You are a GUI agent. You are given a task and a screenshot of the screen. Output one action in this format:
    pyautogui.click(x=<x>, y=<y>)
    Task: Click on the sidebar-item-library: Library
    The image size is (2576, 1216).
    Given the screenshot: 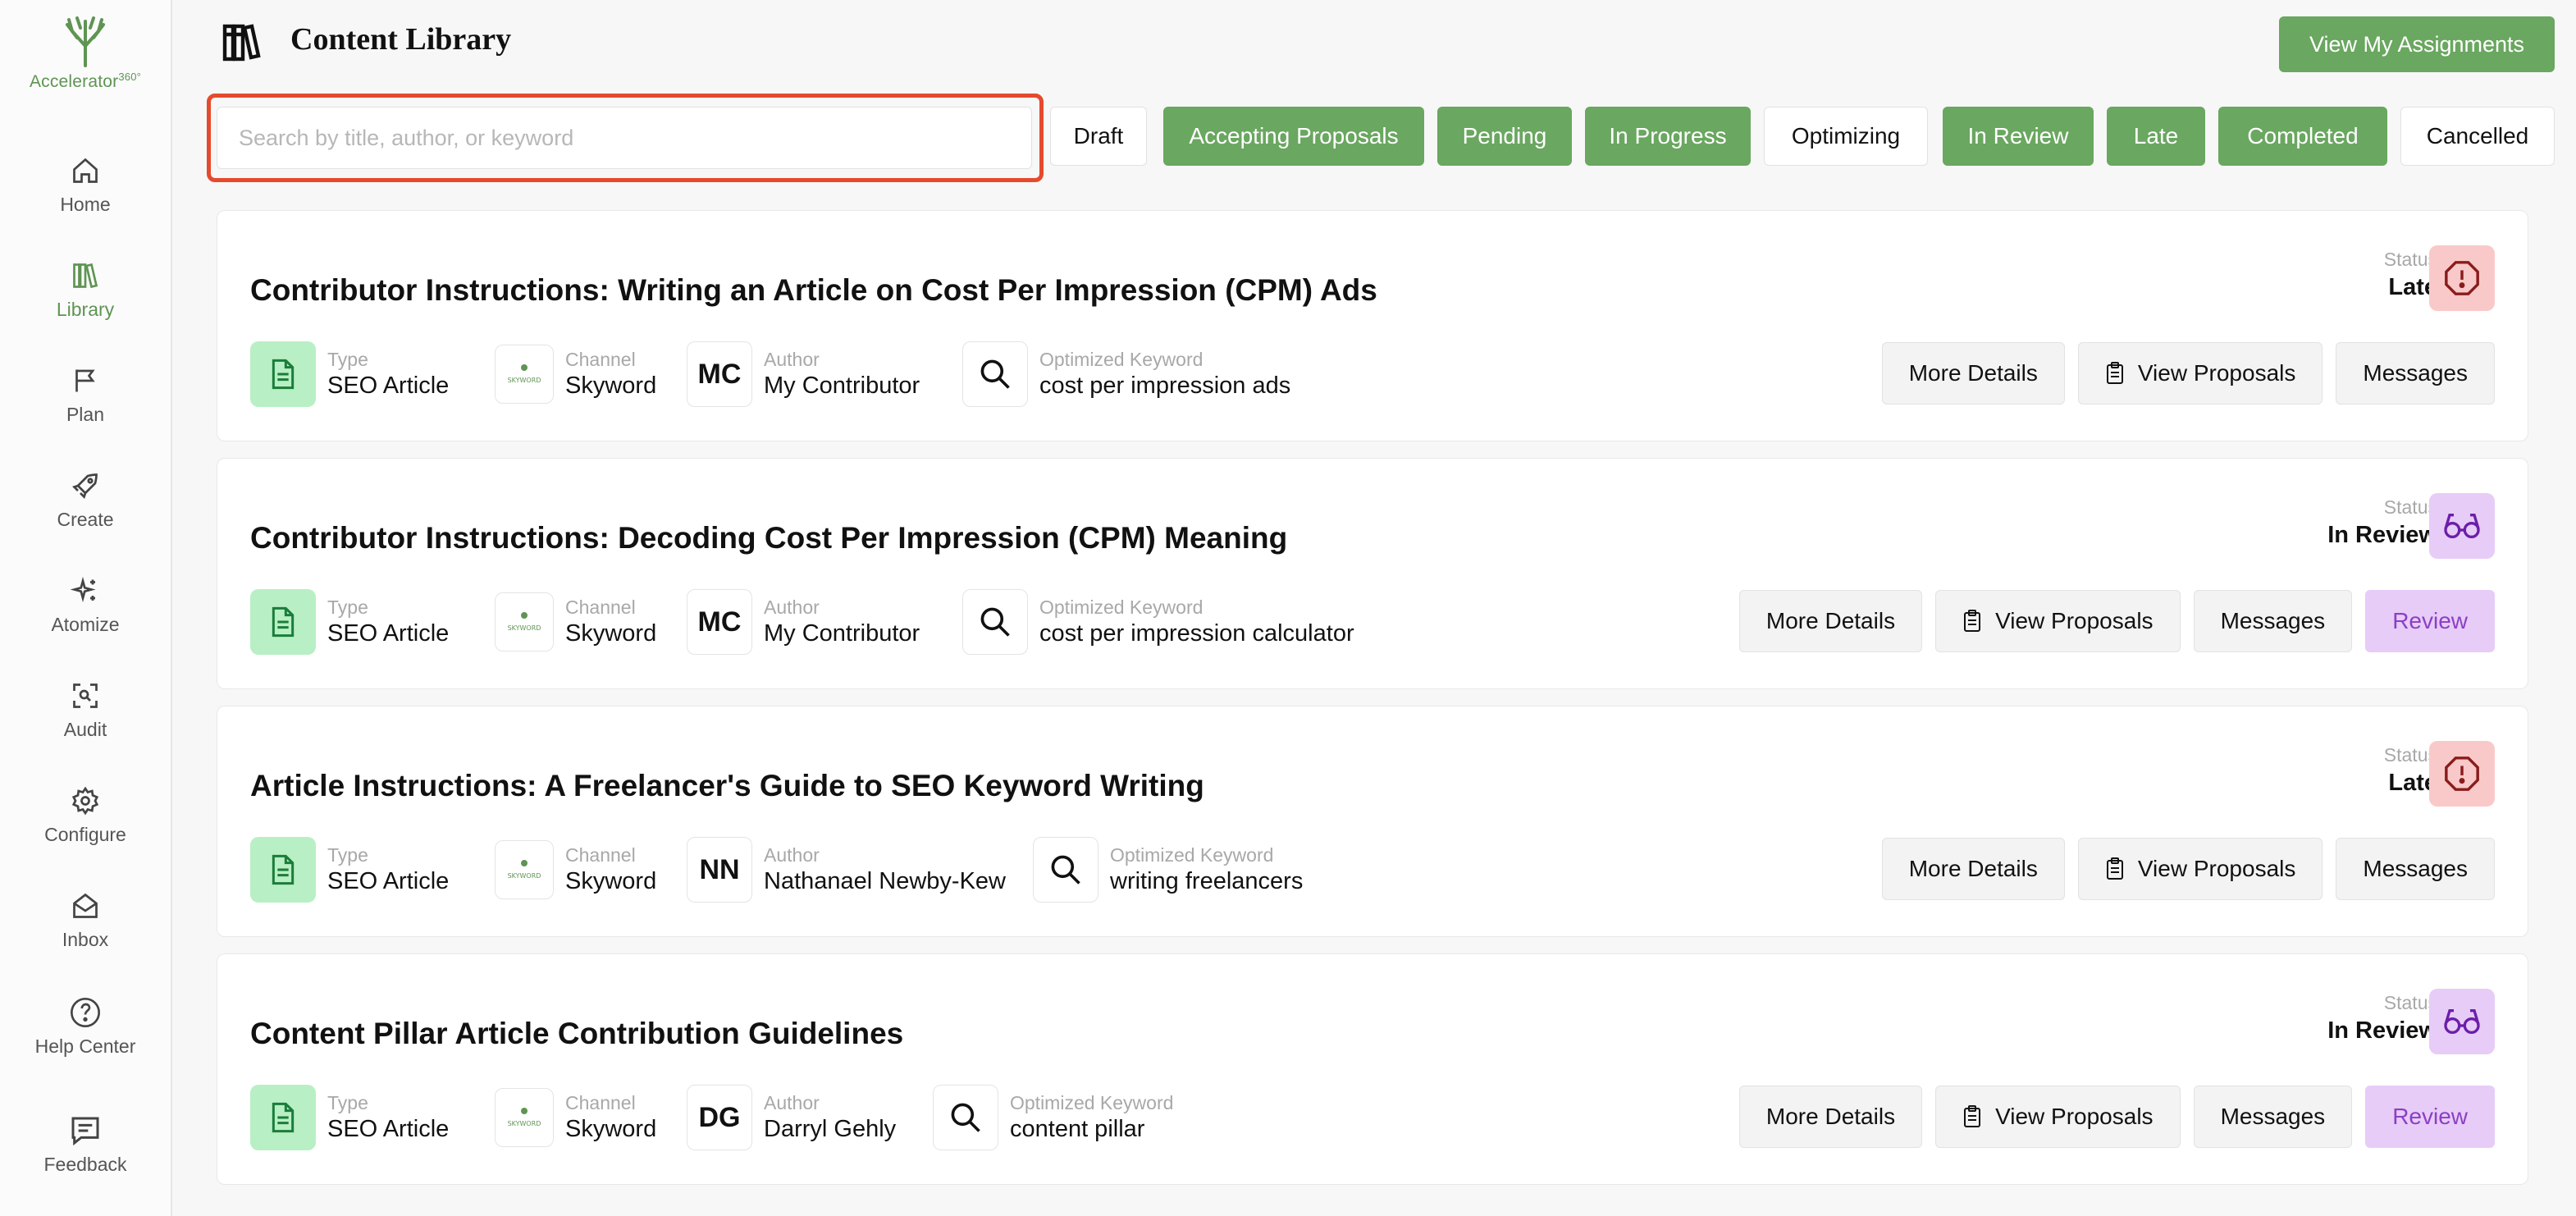 What is the action you would take?
    pyautogui.click(x=85, y=304)
    